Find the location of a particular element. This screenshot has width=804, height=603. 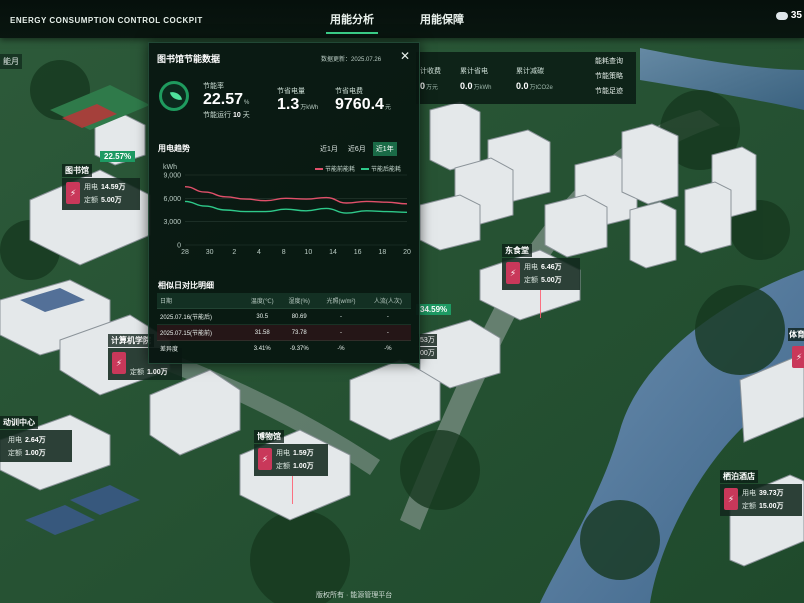

weather-widget: 35 is located at coordinates (788, 15).